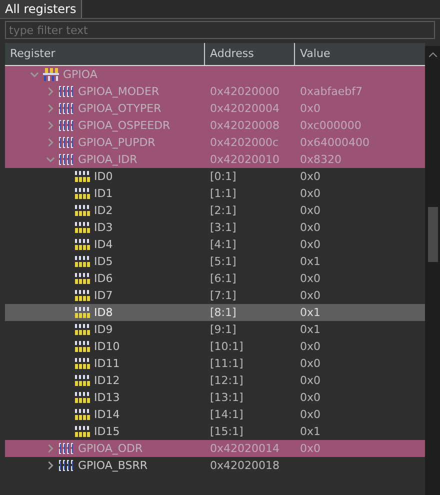 The image size is (440, 495). I want to click on address-text: [12:1], so click(226, 380).